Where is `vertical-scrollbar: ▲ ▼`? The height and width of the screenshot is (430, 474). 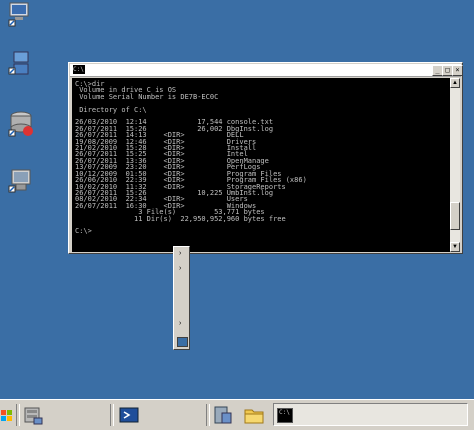 vertical-scrollbar: ▲ ▼ is located at coordinates (455, 165).